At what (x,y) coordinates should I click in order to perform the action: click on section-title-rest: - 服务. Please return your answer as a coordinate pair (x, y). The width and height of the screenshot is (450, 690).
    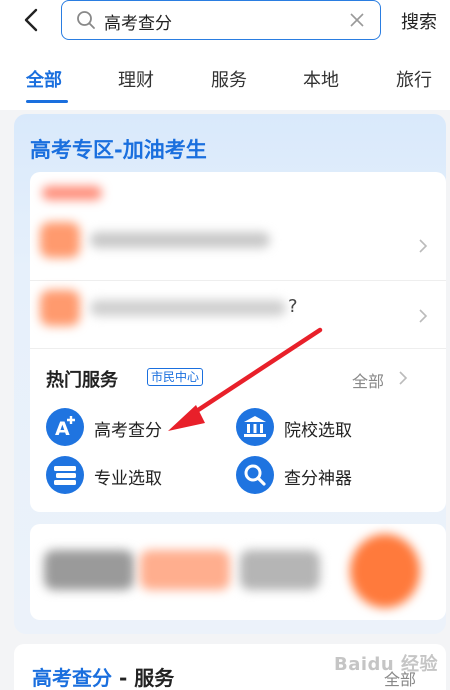
    Looking at the image, I should click on (143, 678).